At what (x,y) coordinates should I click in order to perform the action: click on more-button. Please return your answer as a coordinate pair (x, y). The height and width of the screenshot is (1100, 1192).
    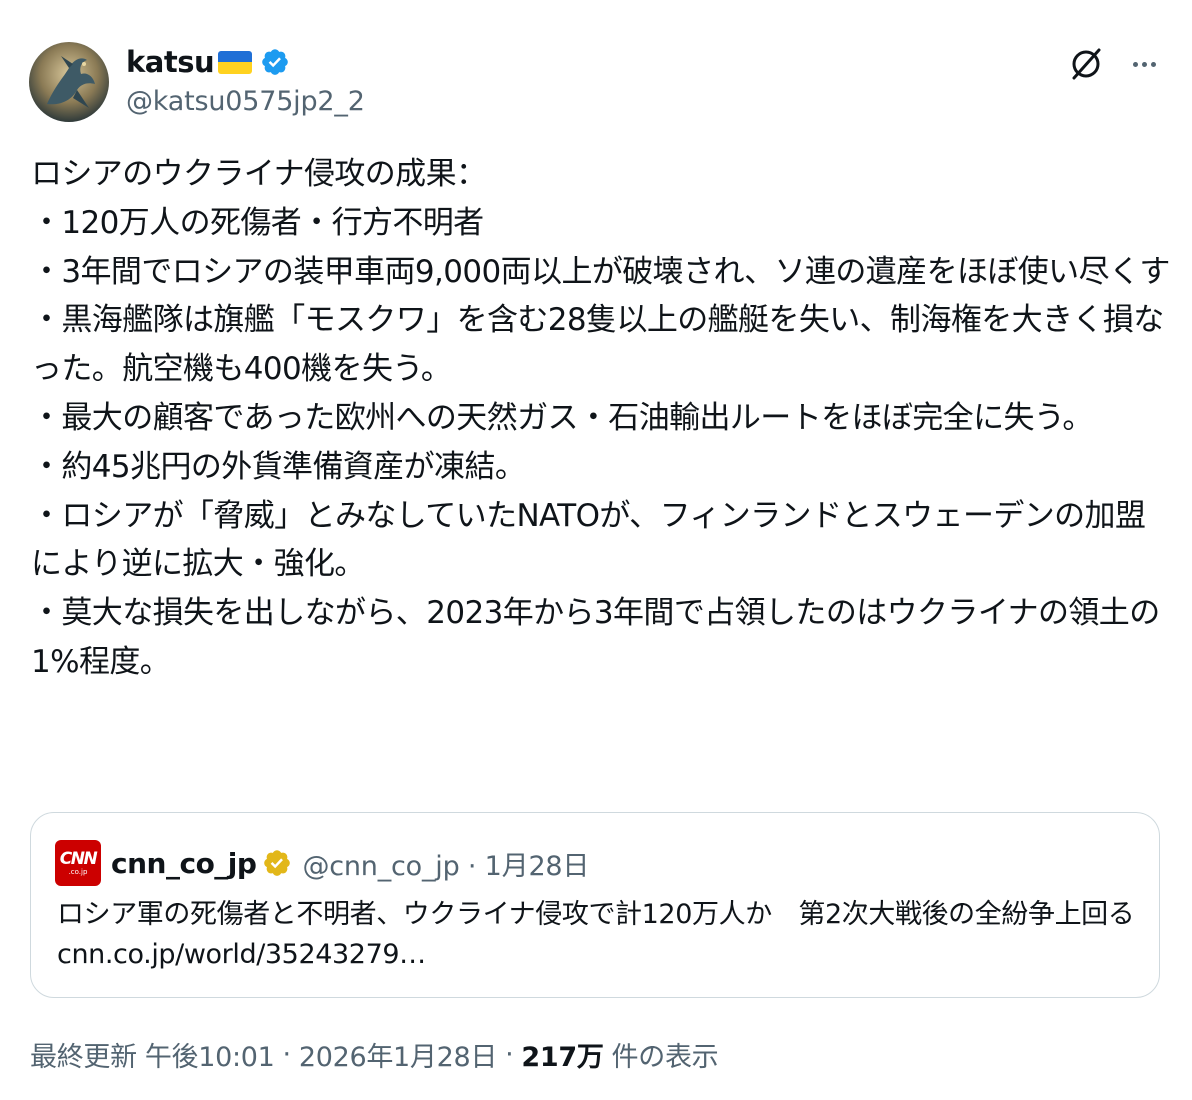
    Looking at the image, I should click on (1144, 64).